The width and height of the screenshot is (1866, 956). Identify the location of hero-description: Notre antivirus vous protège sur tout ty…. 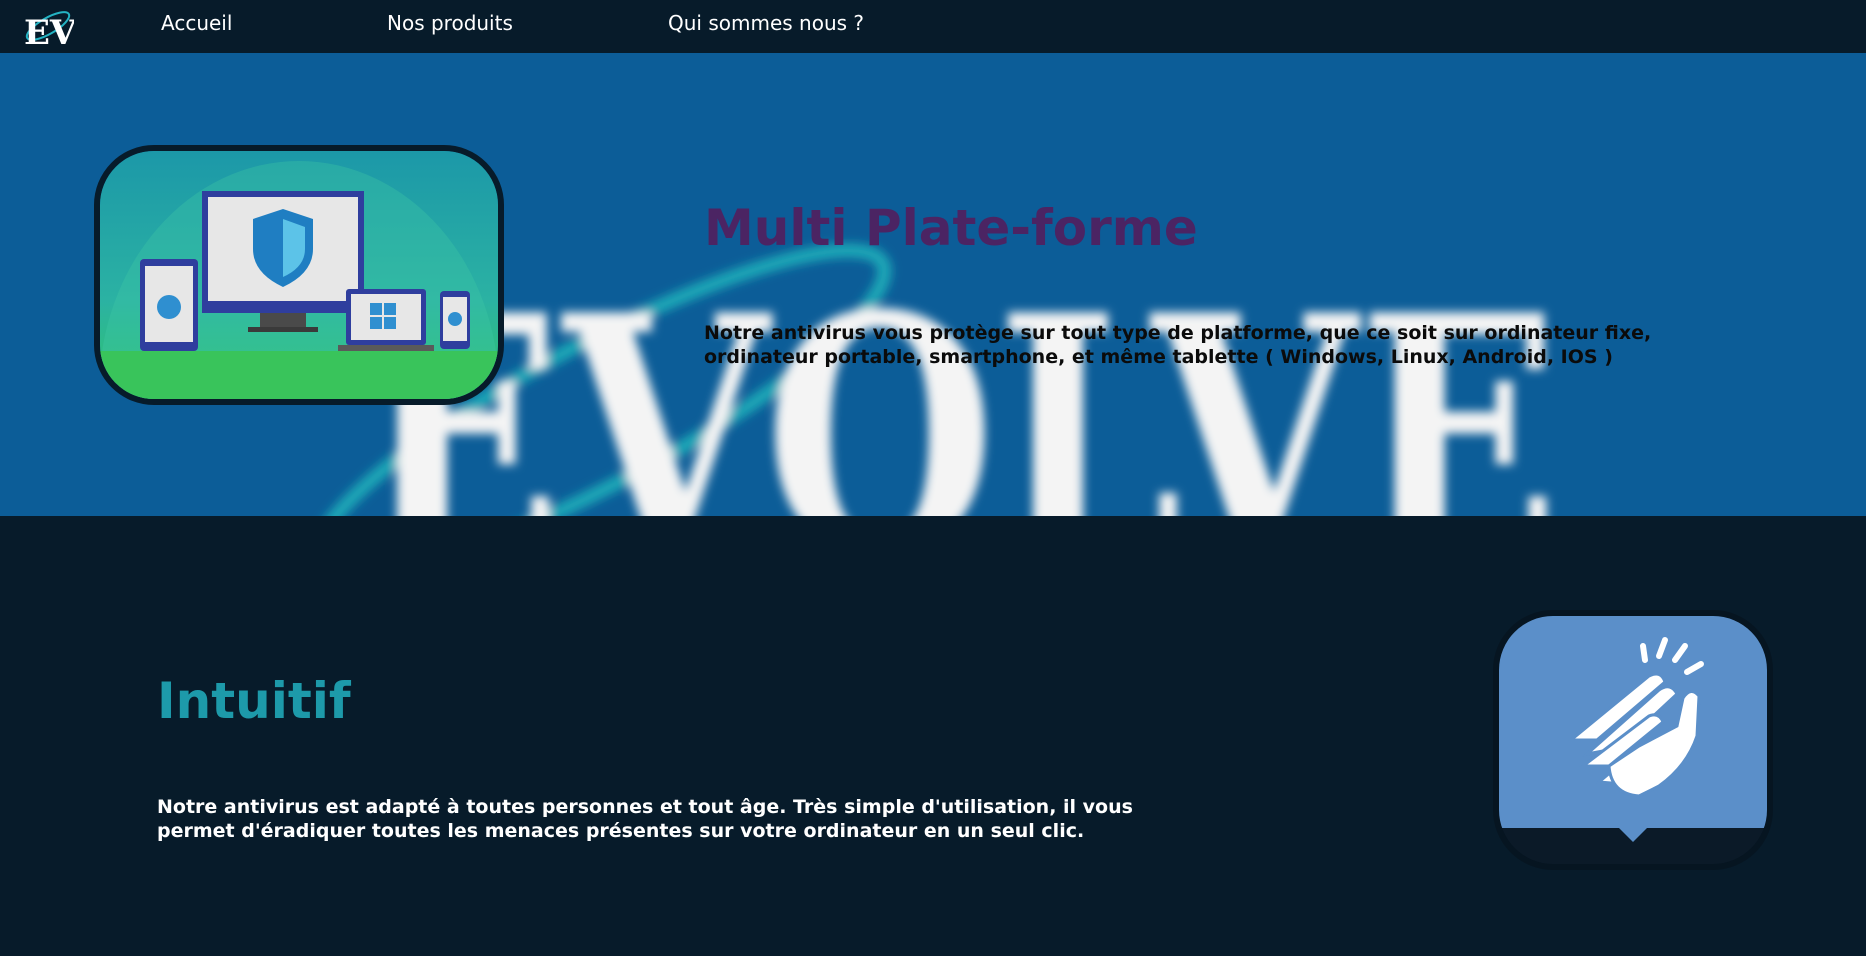
(1178, 345).